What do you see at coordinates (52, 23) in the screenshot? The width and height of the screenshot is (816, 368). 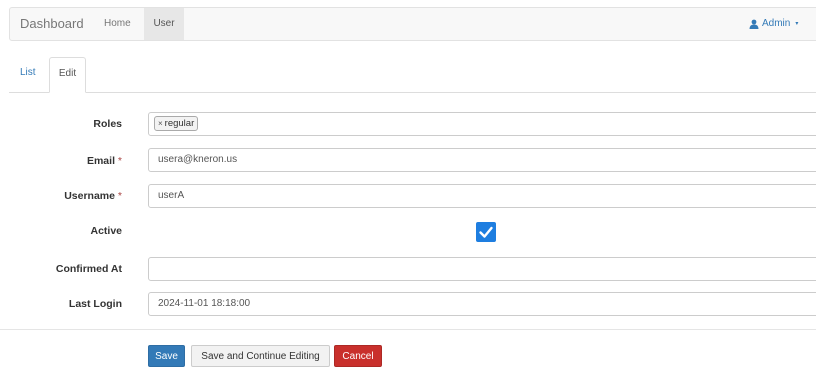 I see `brand-link: Dashboard` at bounding box center [52, 23].